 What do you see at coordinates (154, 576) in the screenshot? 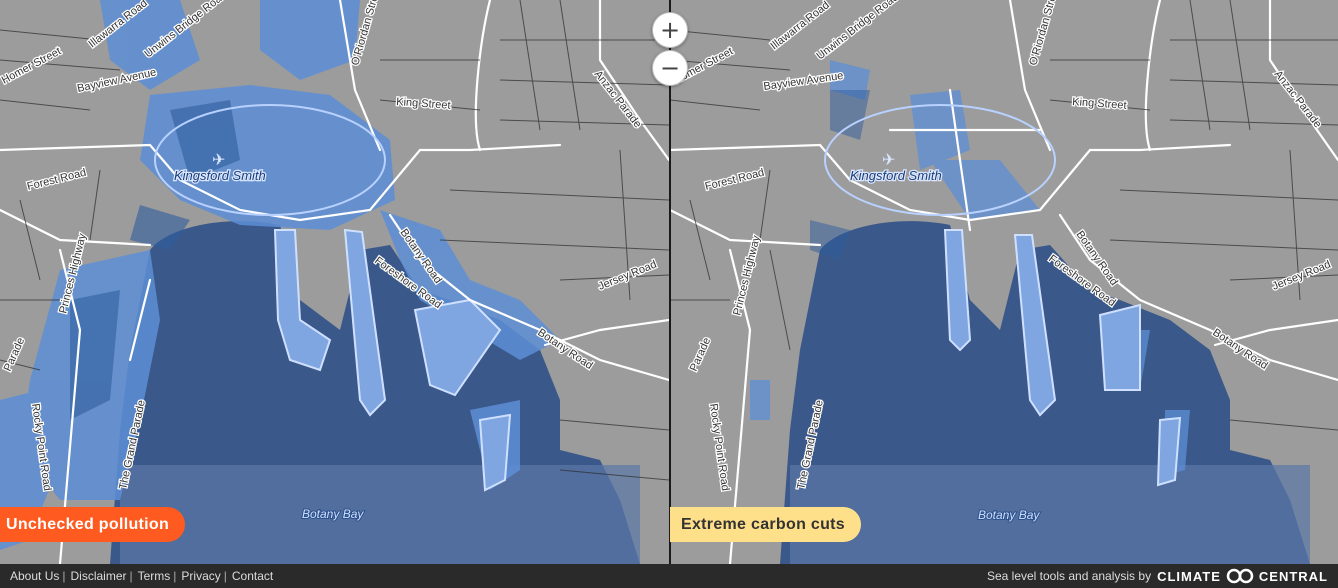
I see `footer-link-terms: Terms` at bounding box center [154, 576].